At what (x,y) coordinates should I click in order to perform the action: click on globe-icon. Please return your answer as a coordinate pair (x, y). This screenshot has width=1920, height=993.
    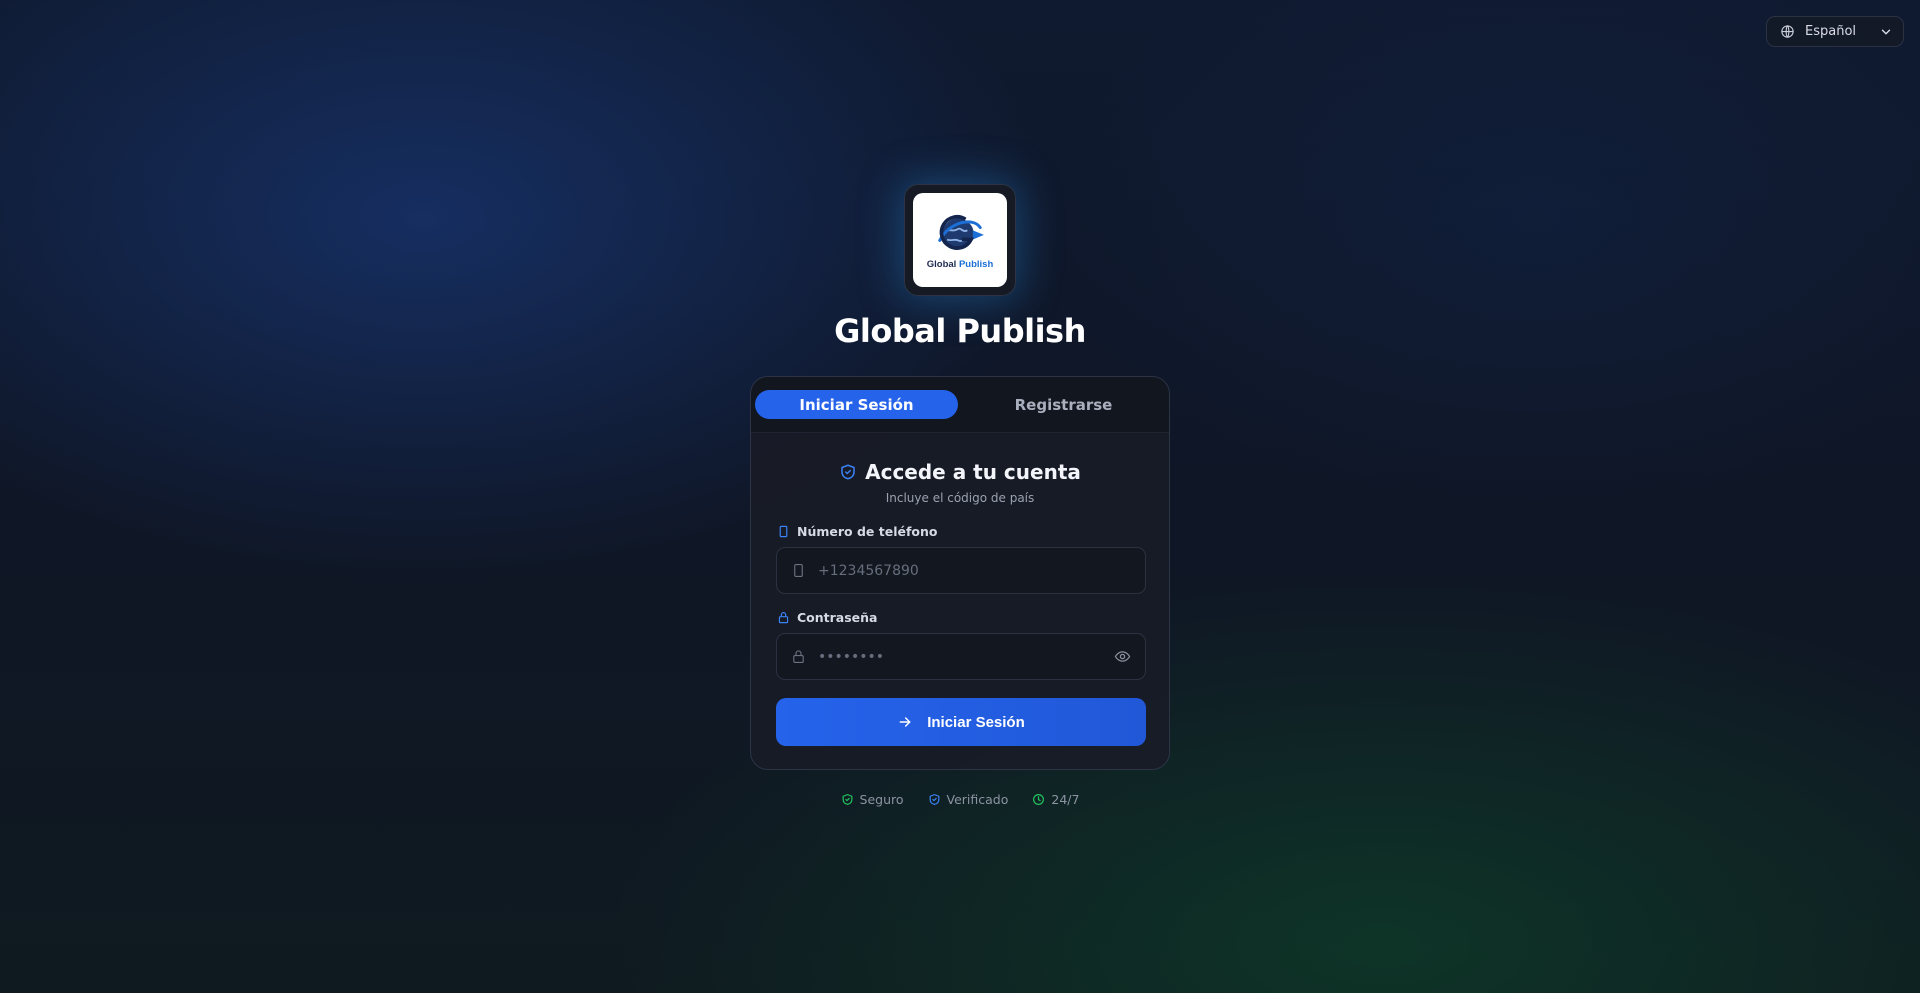
    Looking at the image, I should click on (1787, 31).